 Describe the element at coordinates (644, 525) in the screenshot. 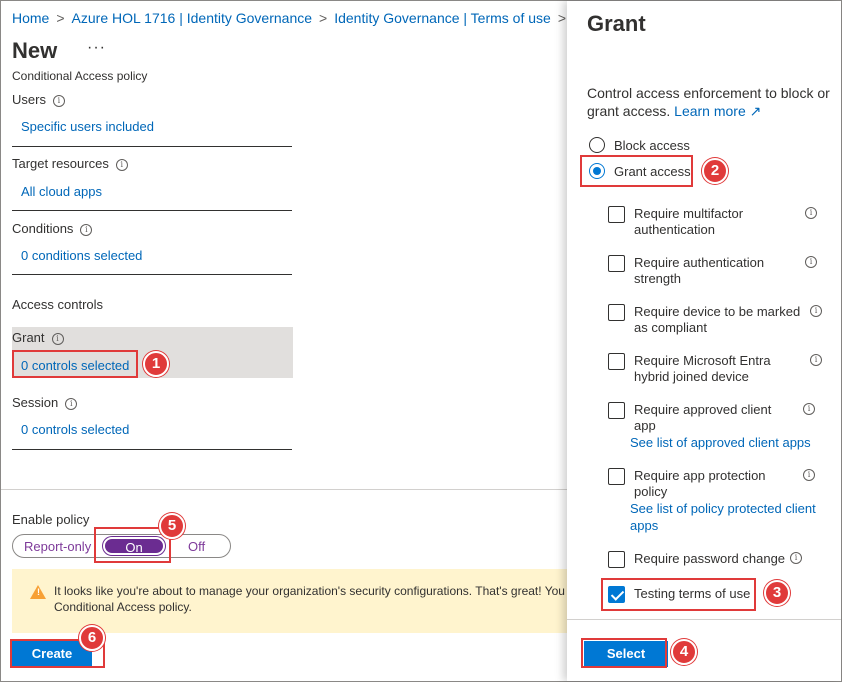

I see `link-line: apps` at that location.